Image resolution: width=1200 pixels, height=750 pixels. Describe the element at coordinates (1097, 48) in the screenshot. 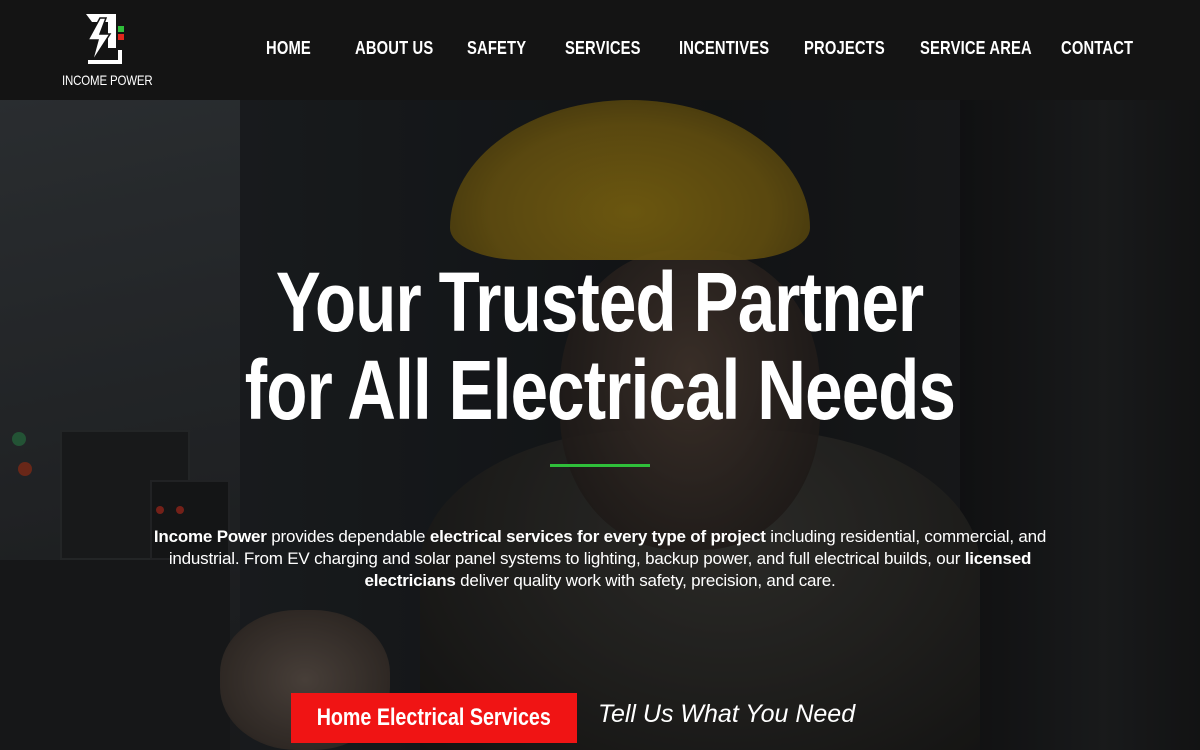

I see `nav-item-contact: CONTACT` at that location.